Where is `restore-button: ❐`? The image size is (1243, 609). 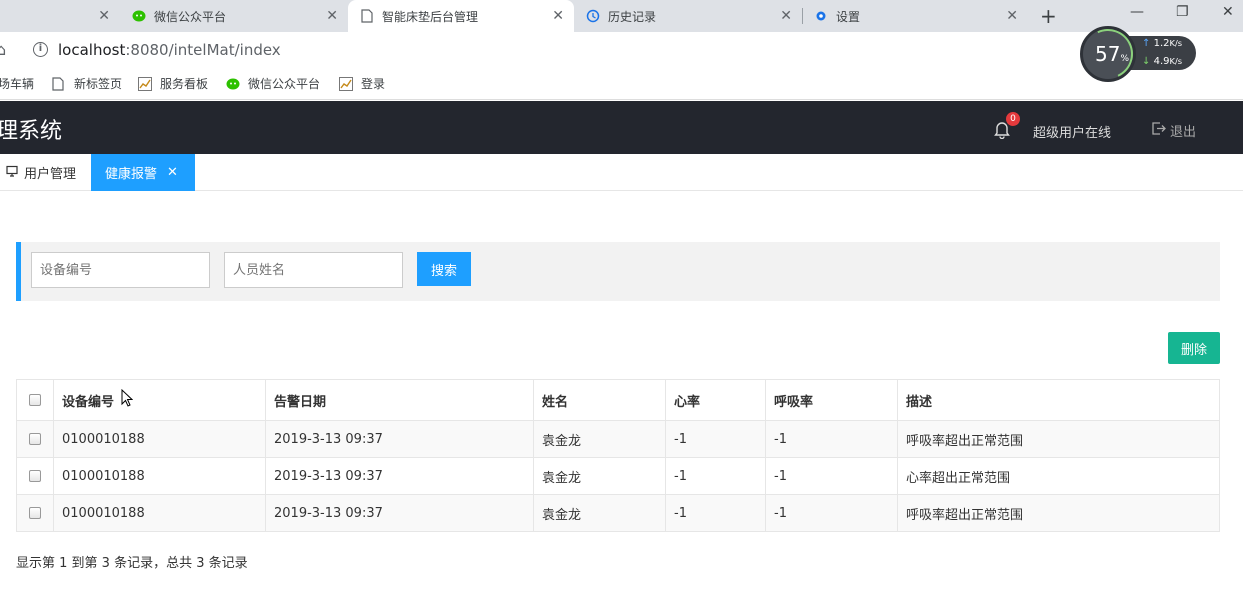 restore-button: ❐ is located at coordinates (1182, 12).